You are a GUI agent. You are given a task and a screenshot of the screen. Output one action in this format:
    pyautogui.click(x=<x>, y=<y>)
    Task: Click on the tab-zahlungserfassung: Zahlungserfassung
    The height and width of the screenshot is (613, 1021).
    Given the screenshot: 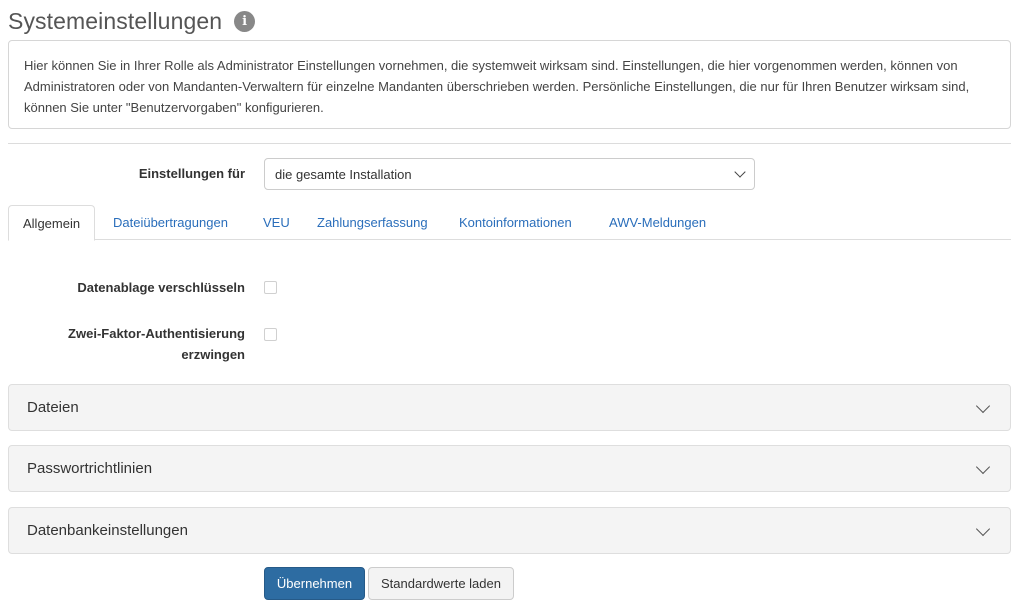 What is the action you would take?
    pyautogui.click(x=372, y=222)
    